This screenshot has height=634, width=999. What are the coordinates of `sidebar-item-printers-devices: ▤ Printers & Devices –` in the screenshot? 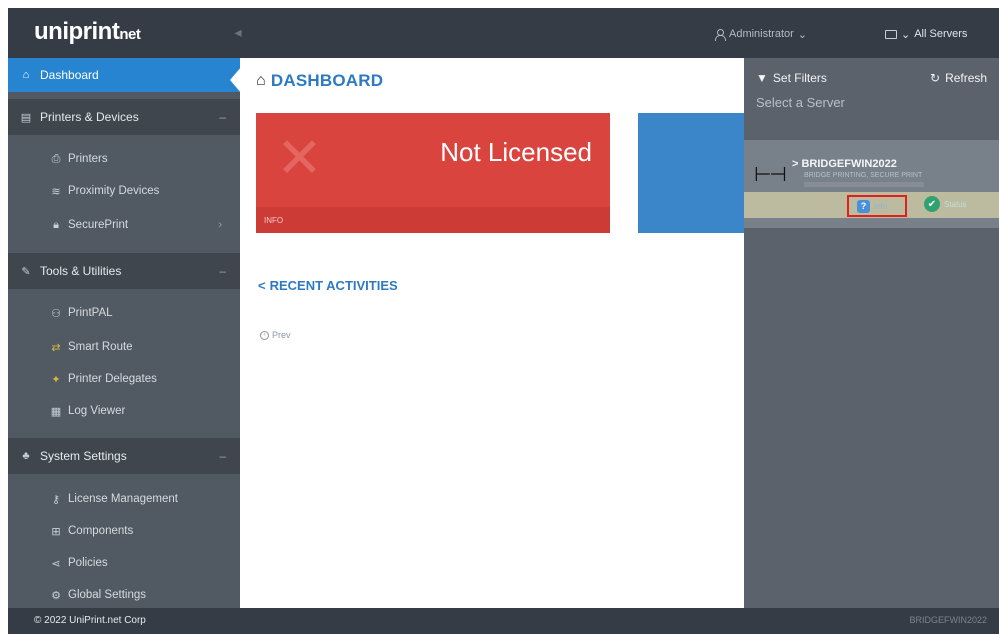 It's located at (124, 117).